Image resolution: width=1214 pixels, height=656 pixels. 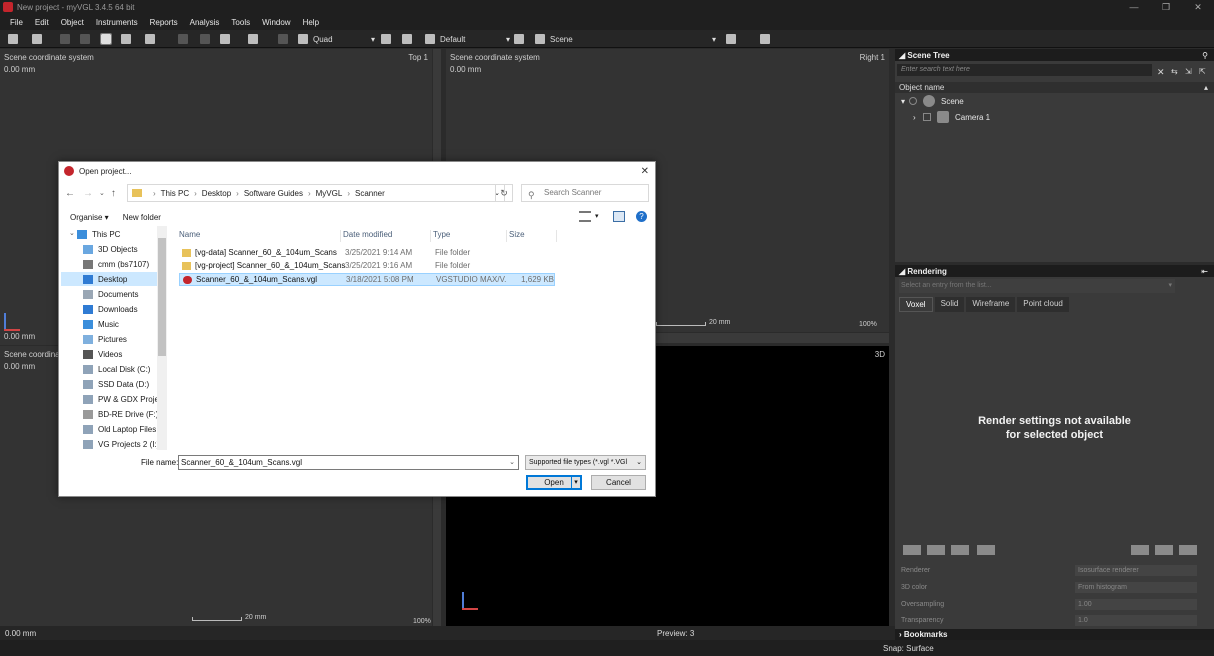 What do you see at coordinates (1206, 87) in the screenshot?
I see `chevron-up-icon: ▴` at bounding box center [1206, 87].